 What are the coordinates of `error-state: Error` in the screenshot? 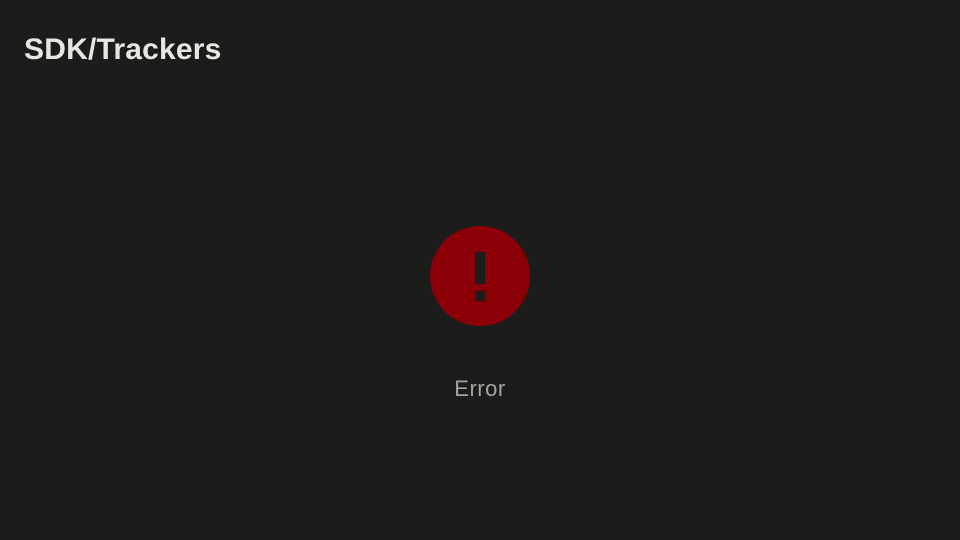 It's located at (480, 314).